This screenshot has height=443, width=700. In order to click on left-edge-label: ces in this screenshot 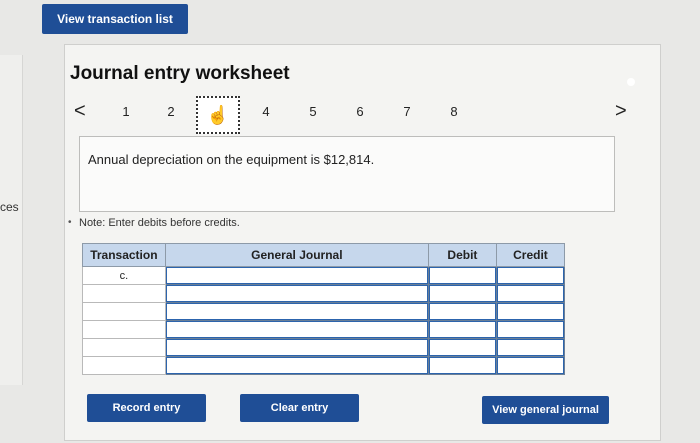, I will do `click(9, 207)`.